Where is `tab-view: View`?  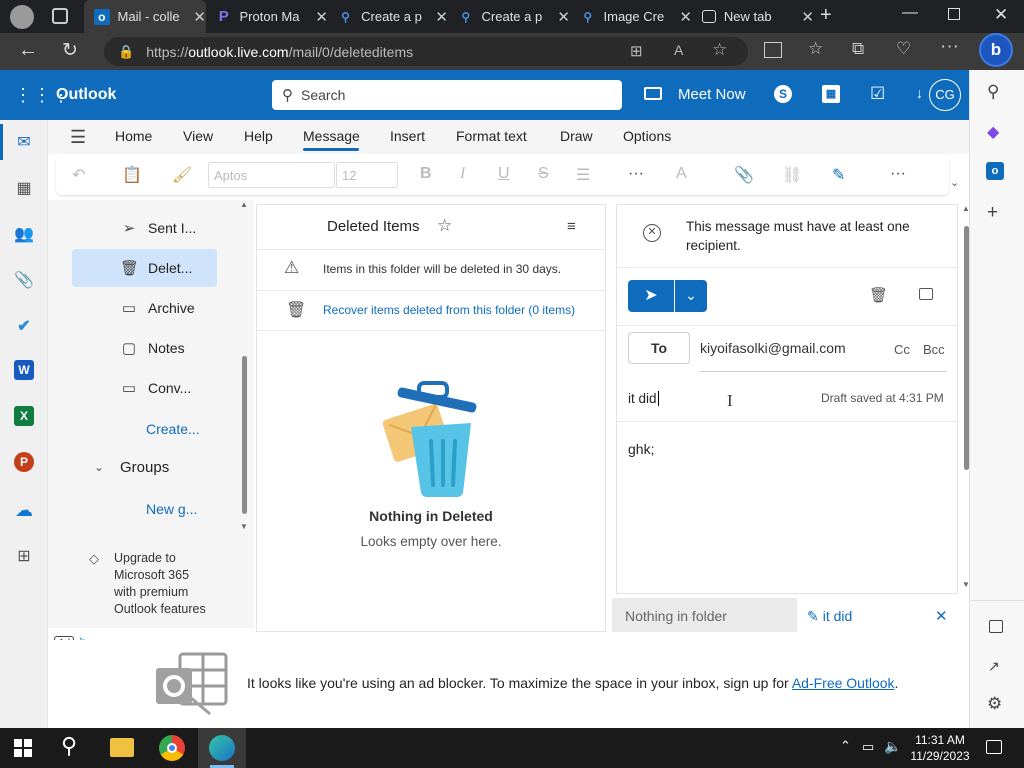 tab-view: View is located at coordinates (198, 136).